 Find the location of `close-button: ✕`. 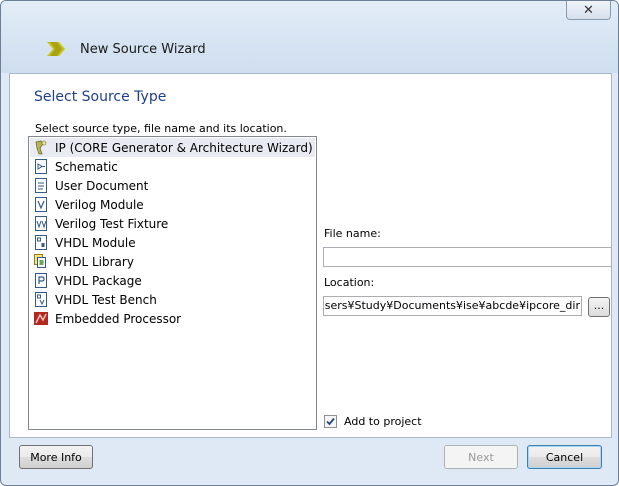

close-button: ✕ is located at coordinates (588, 10).